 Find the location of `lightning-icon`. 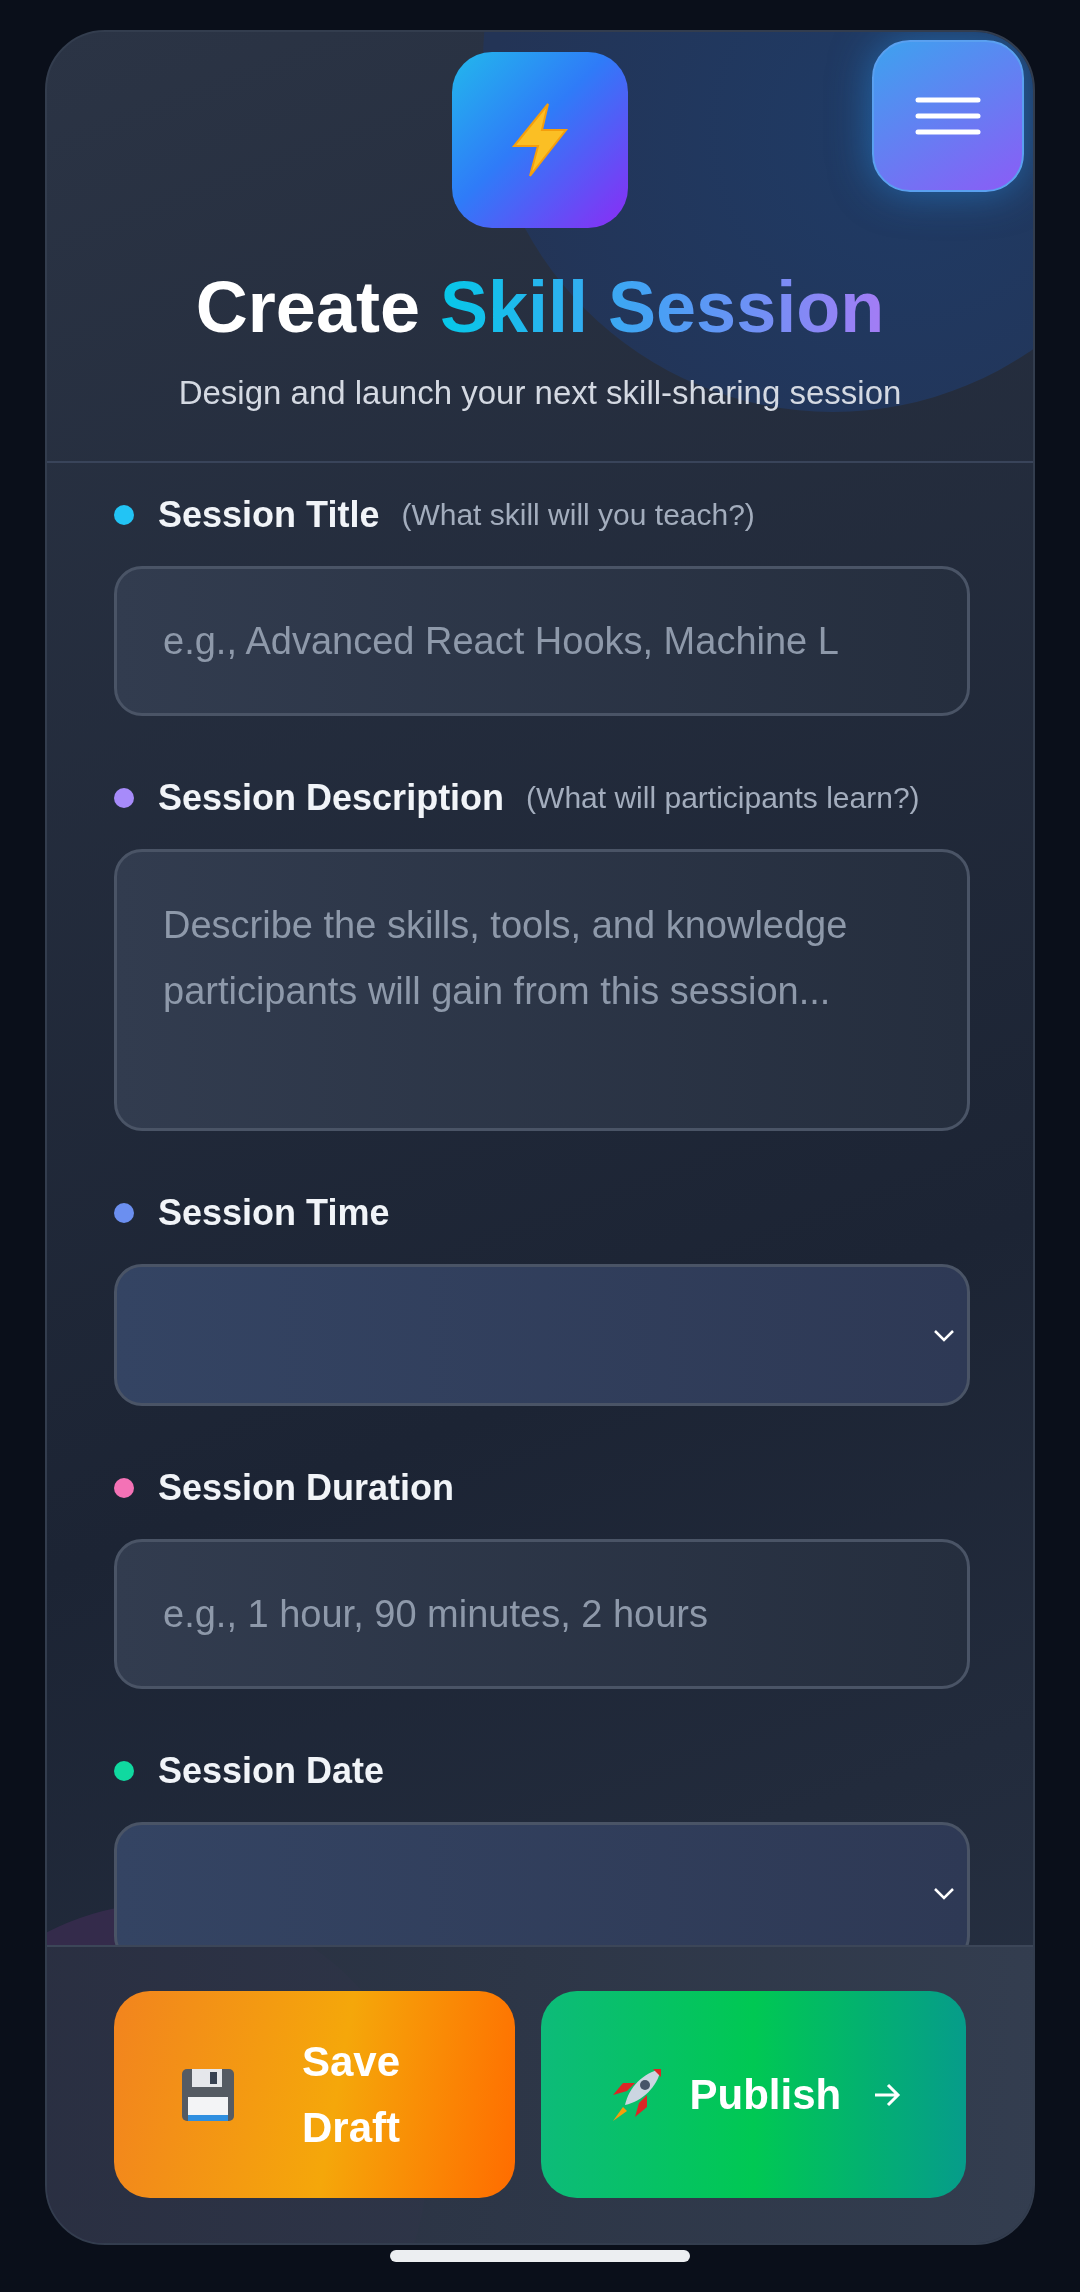

lightning-icon is located at coordinates (540, 140).